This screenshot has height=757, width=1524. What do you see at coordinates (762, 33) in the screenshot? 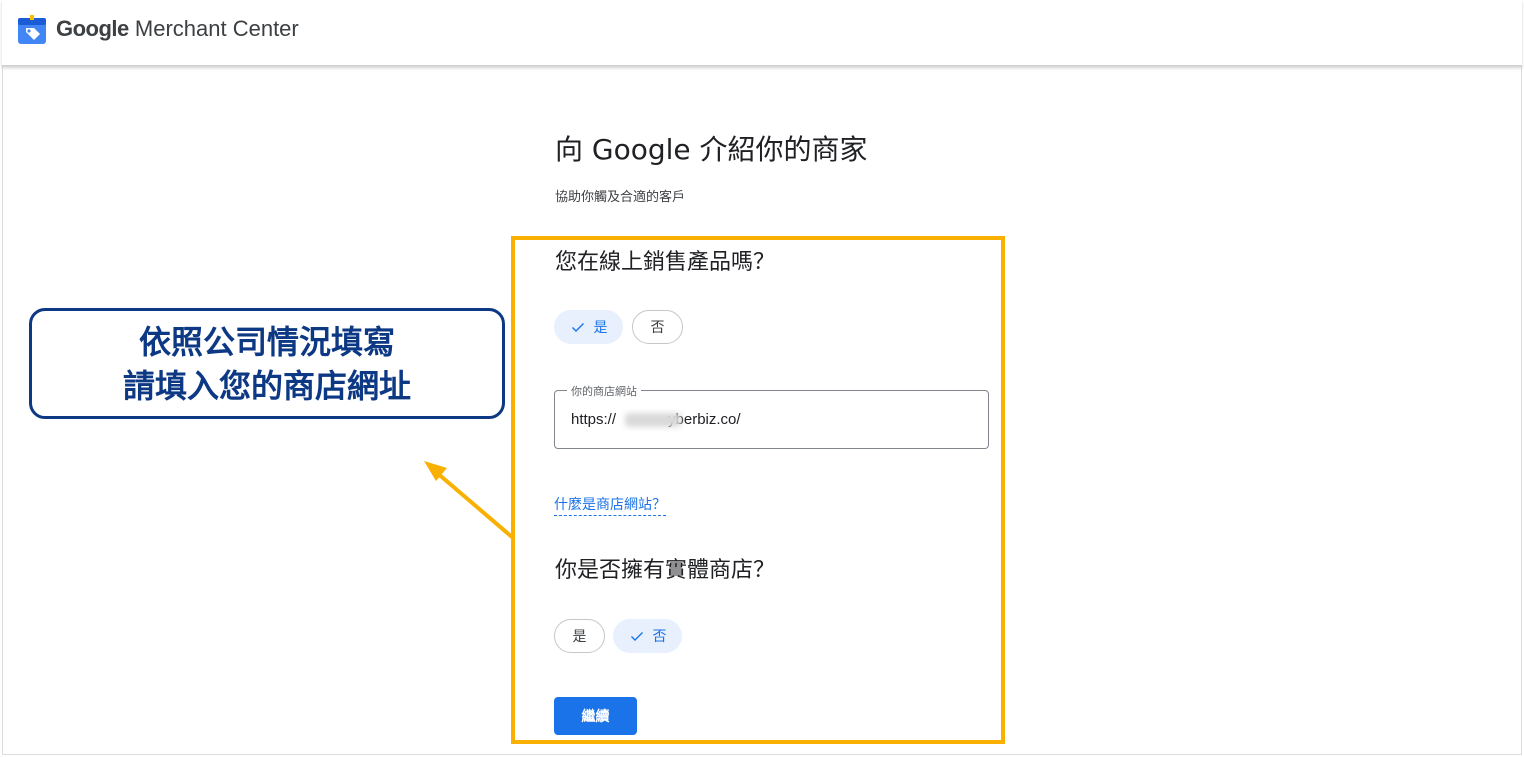
I see `app-header: Google Merchant Center` at bounding box center [762, 33].